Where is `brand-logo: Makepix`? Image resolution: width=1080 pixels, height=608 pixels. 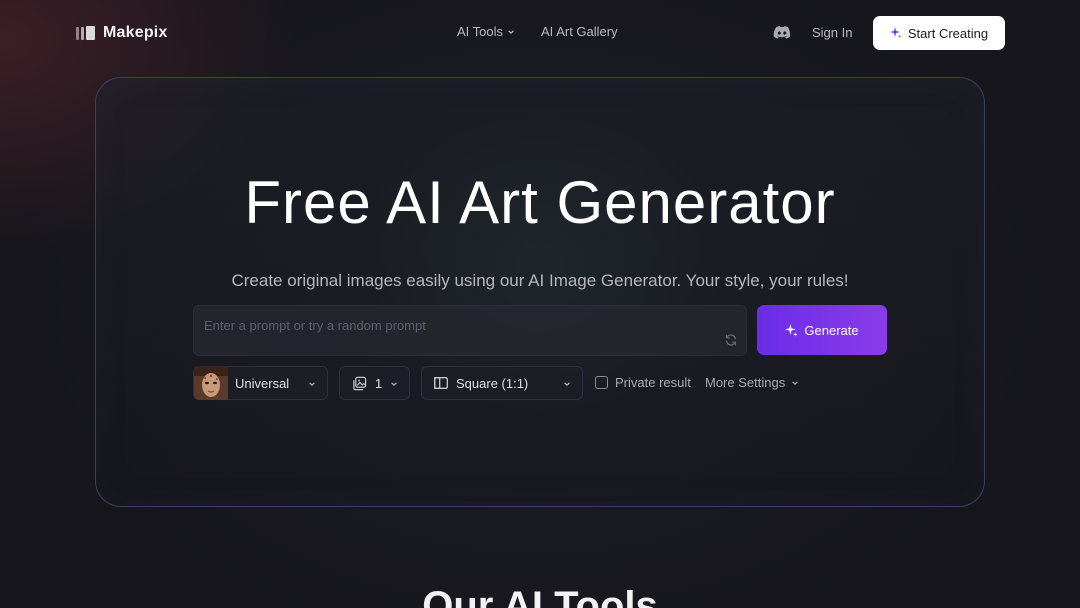 brand-logo: Makepix is located at coordinates (122, 33).